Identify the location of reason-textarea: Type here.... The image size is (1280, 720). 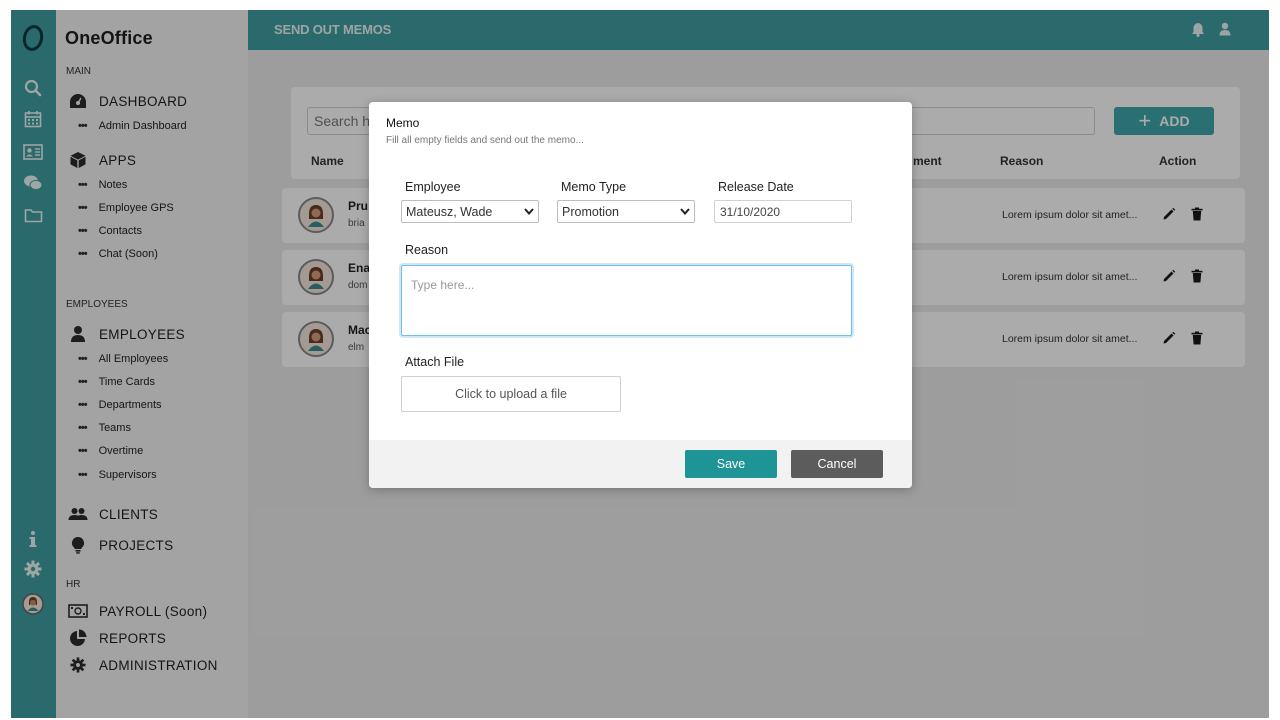
(626, 300).